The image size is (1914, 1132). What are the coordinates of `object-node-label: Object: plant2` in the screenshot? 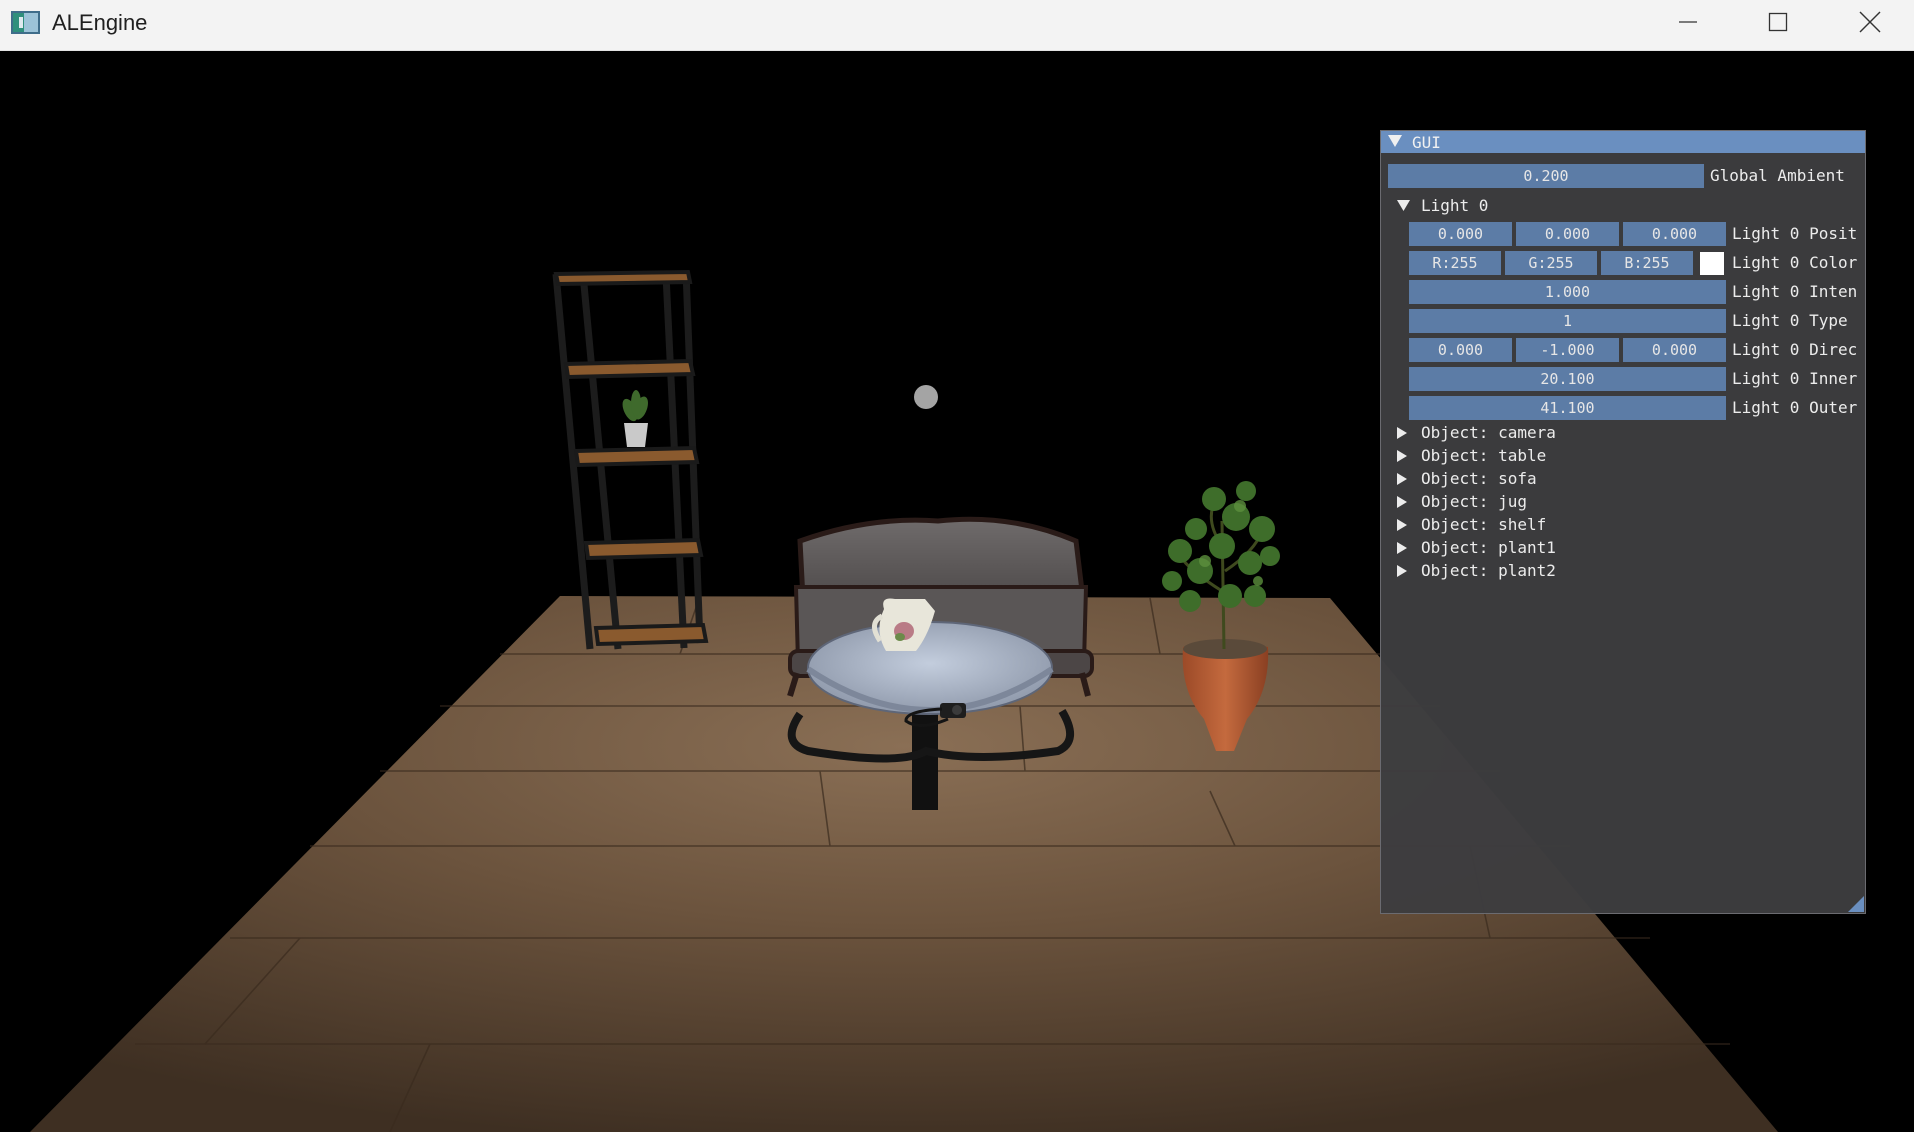 It's located at (1488, 570).